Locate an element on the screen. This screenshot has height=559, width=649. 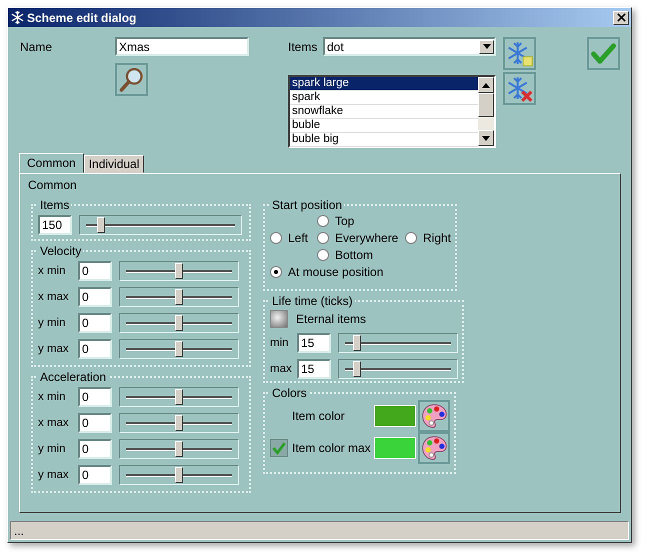
items-count-field: 150 is located at coordinates (55, 225).